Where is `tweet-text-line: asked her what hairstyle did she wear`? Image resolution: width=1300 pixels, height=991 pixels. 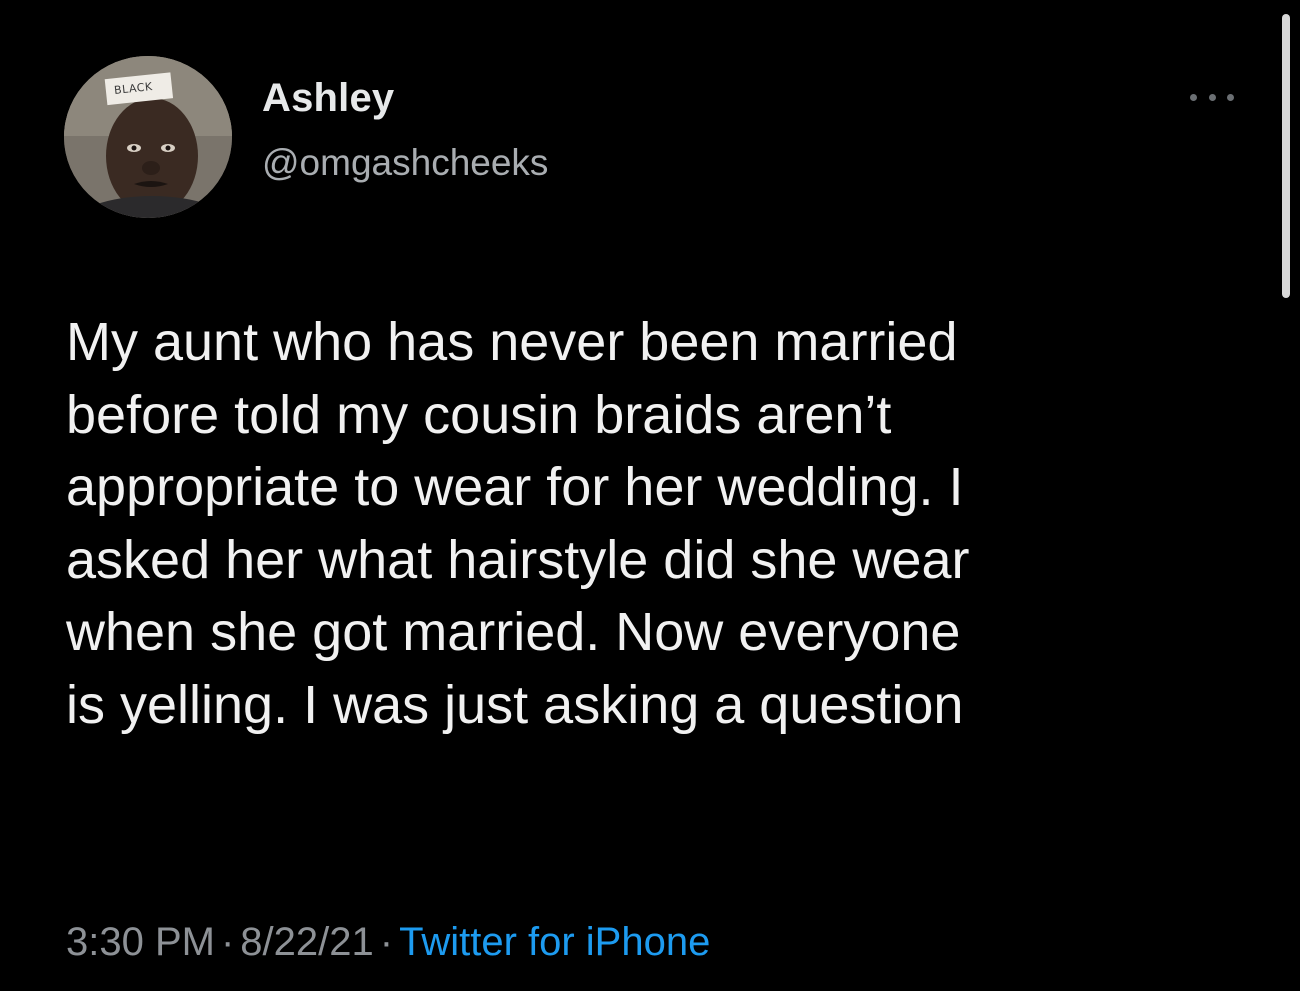 tweet-text-line: asked her what hairstyle did she wear is located at coordinates (518, 559).